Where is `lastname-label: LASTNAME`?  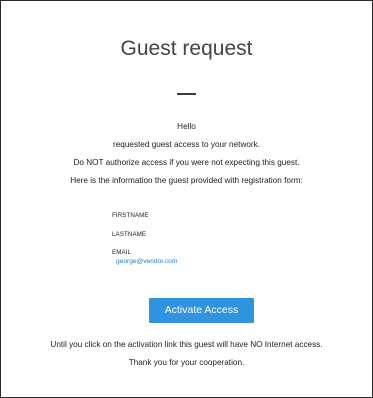
lastname-label: LASTNAME is located at coordinates (129, 234).